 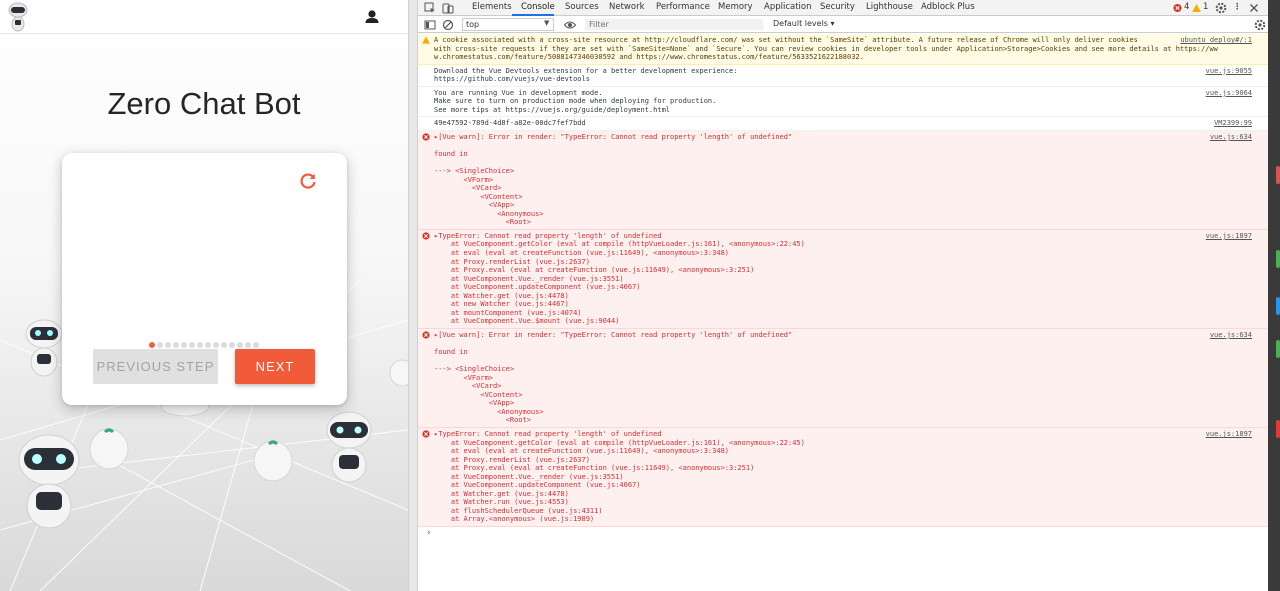 What do you see at coordinates (510, 123) in the screenshot?
I see `message-line: 49e47592-789d-4d8f-a82e-00dc7fef7bdd` at bounding box center [510, 123].